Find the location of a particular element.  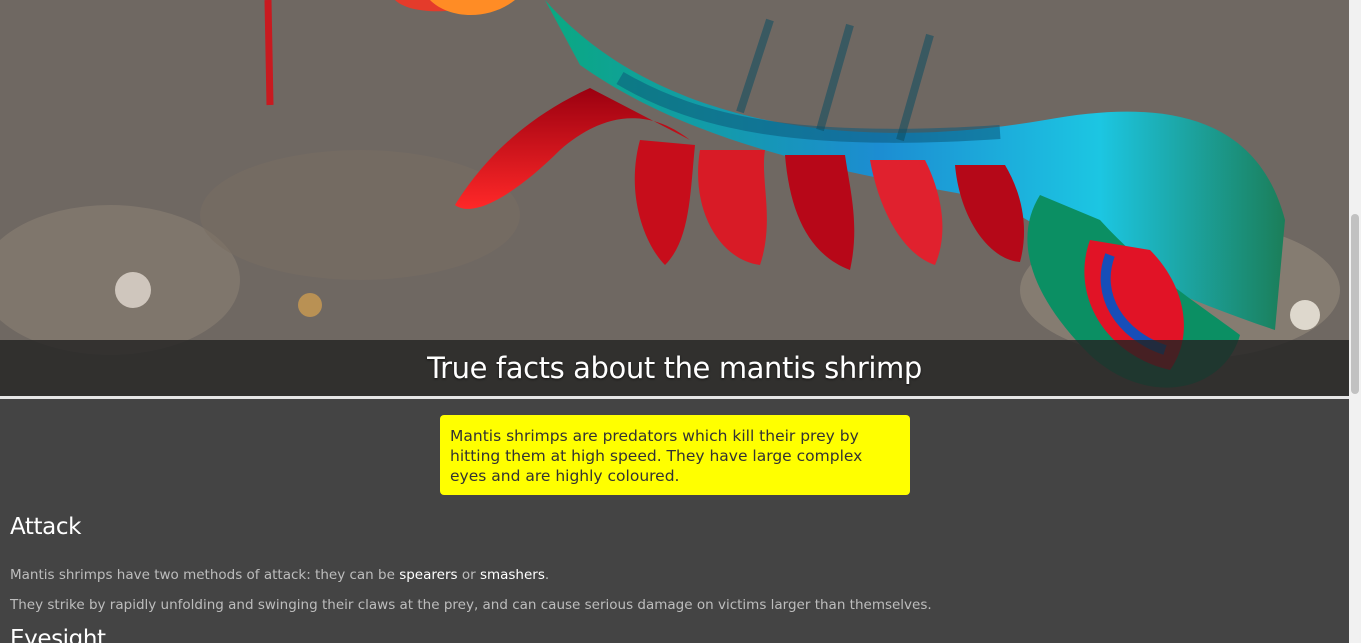

attack-heading: Attack is located at coordinates (46, 527).